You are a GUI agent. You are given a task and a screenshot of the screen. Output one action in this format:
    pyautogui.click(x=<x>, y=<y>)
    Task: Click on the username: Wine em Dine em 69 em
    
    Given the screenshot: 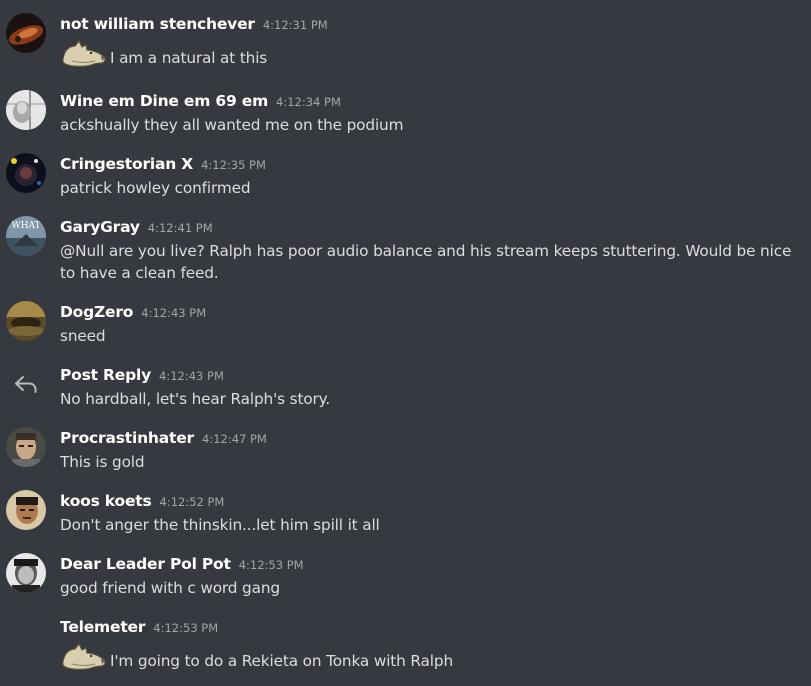 What is the action you would take?
    pyautogui.click(x=164, y=101)
    